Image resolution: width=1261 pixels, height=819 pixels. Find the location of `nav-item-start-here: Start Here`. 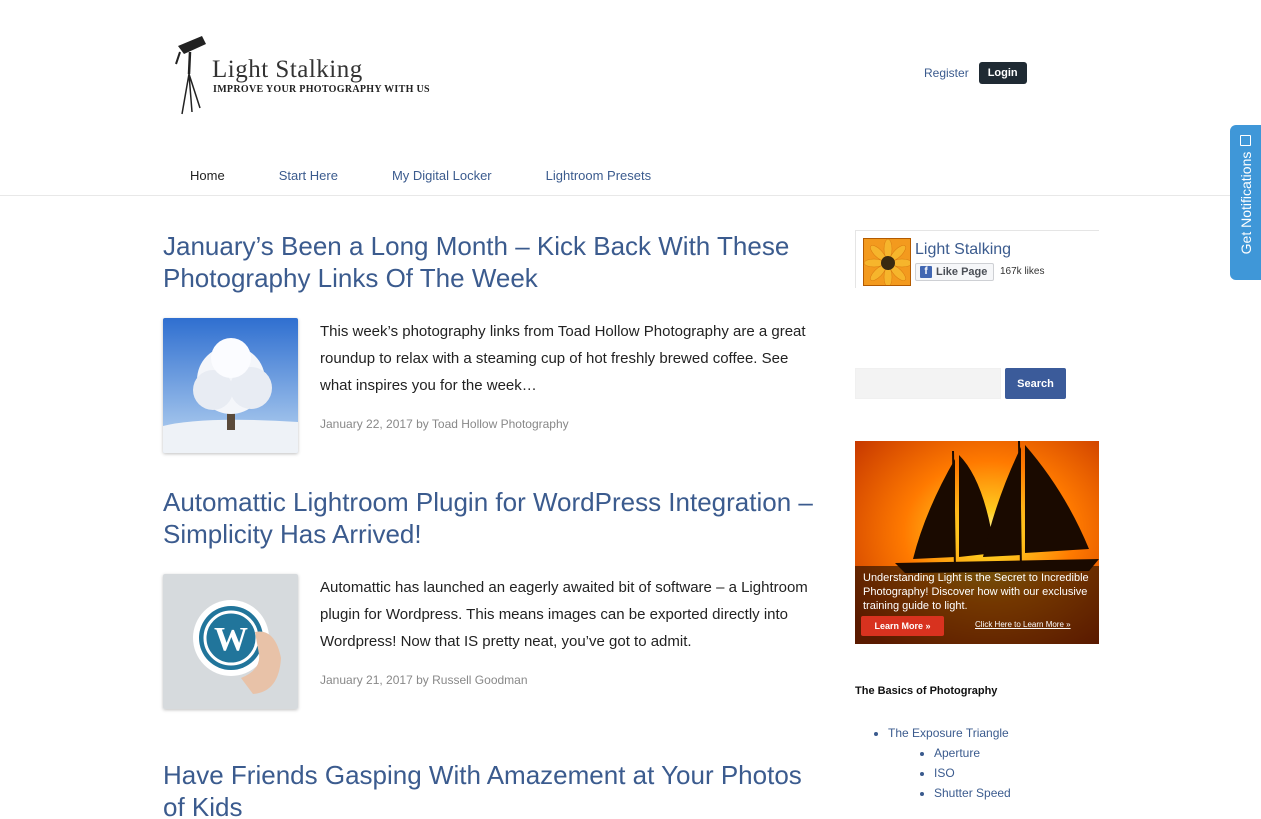

nav-item-start-here: Start Here is located at coordinates (308, 175).